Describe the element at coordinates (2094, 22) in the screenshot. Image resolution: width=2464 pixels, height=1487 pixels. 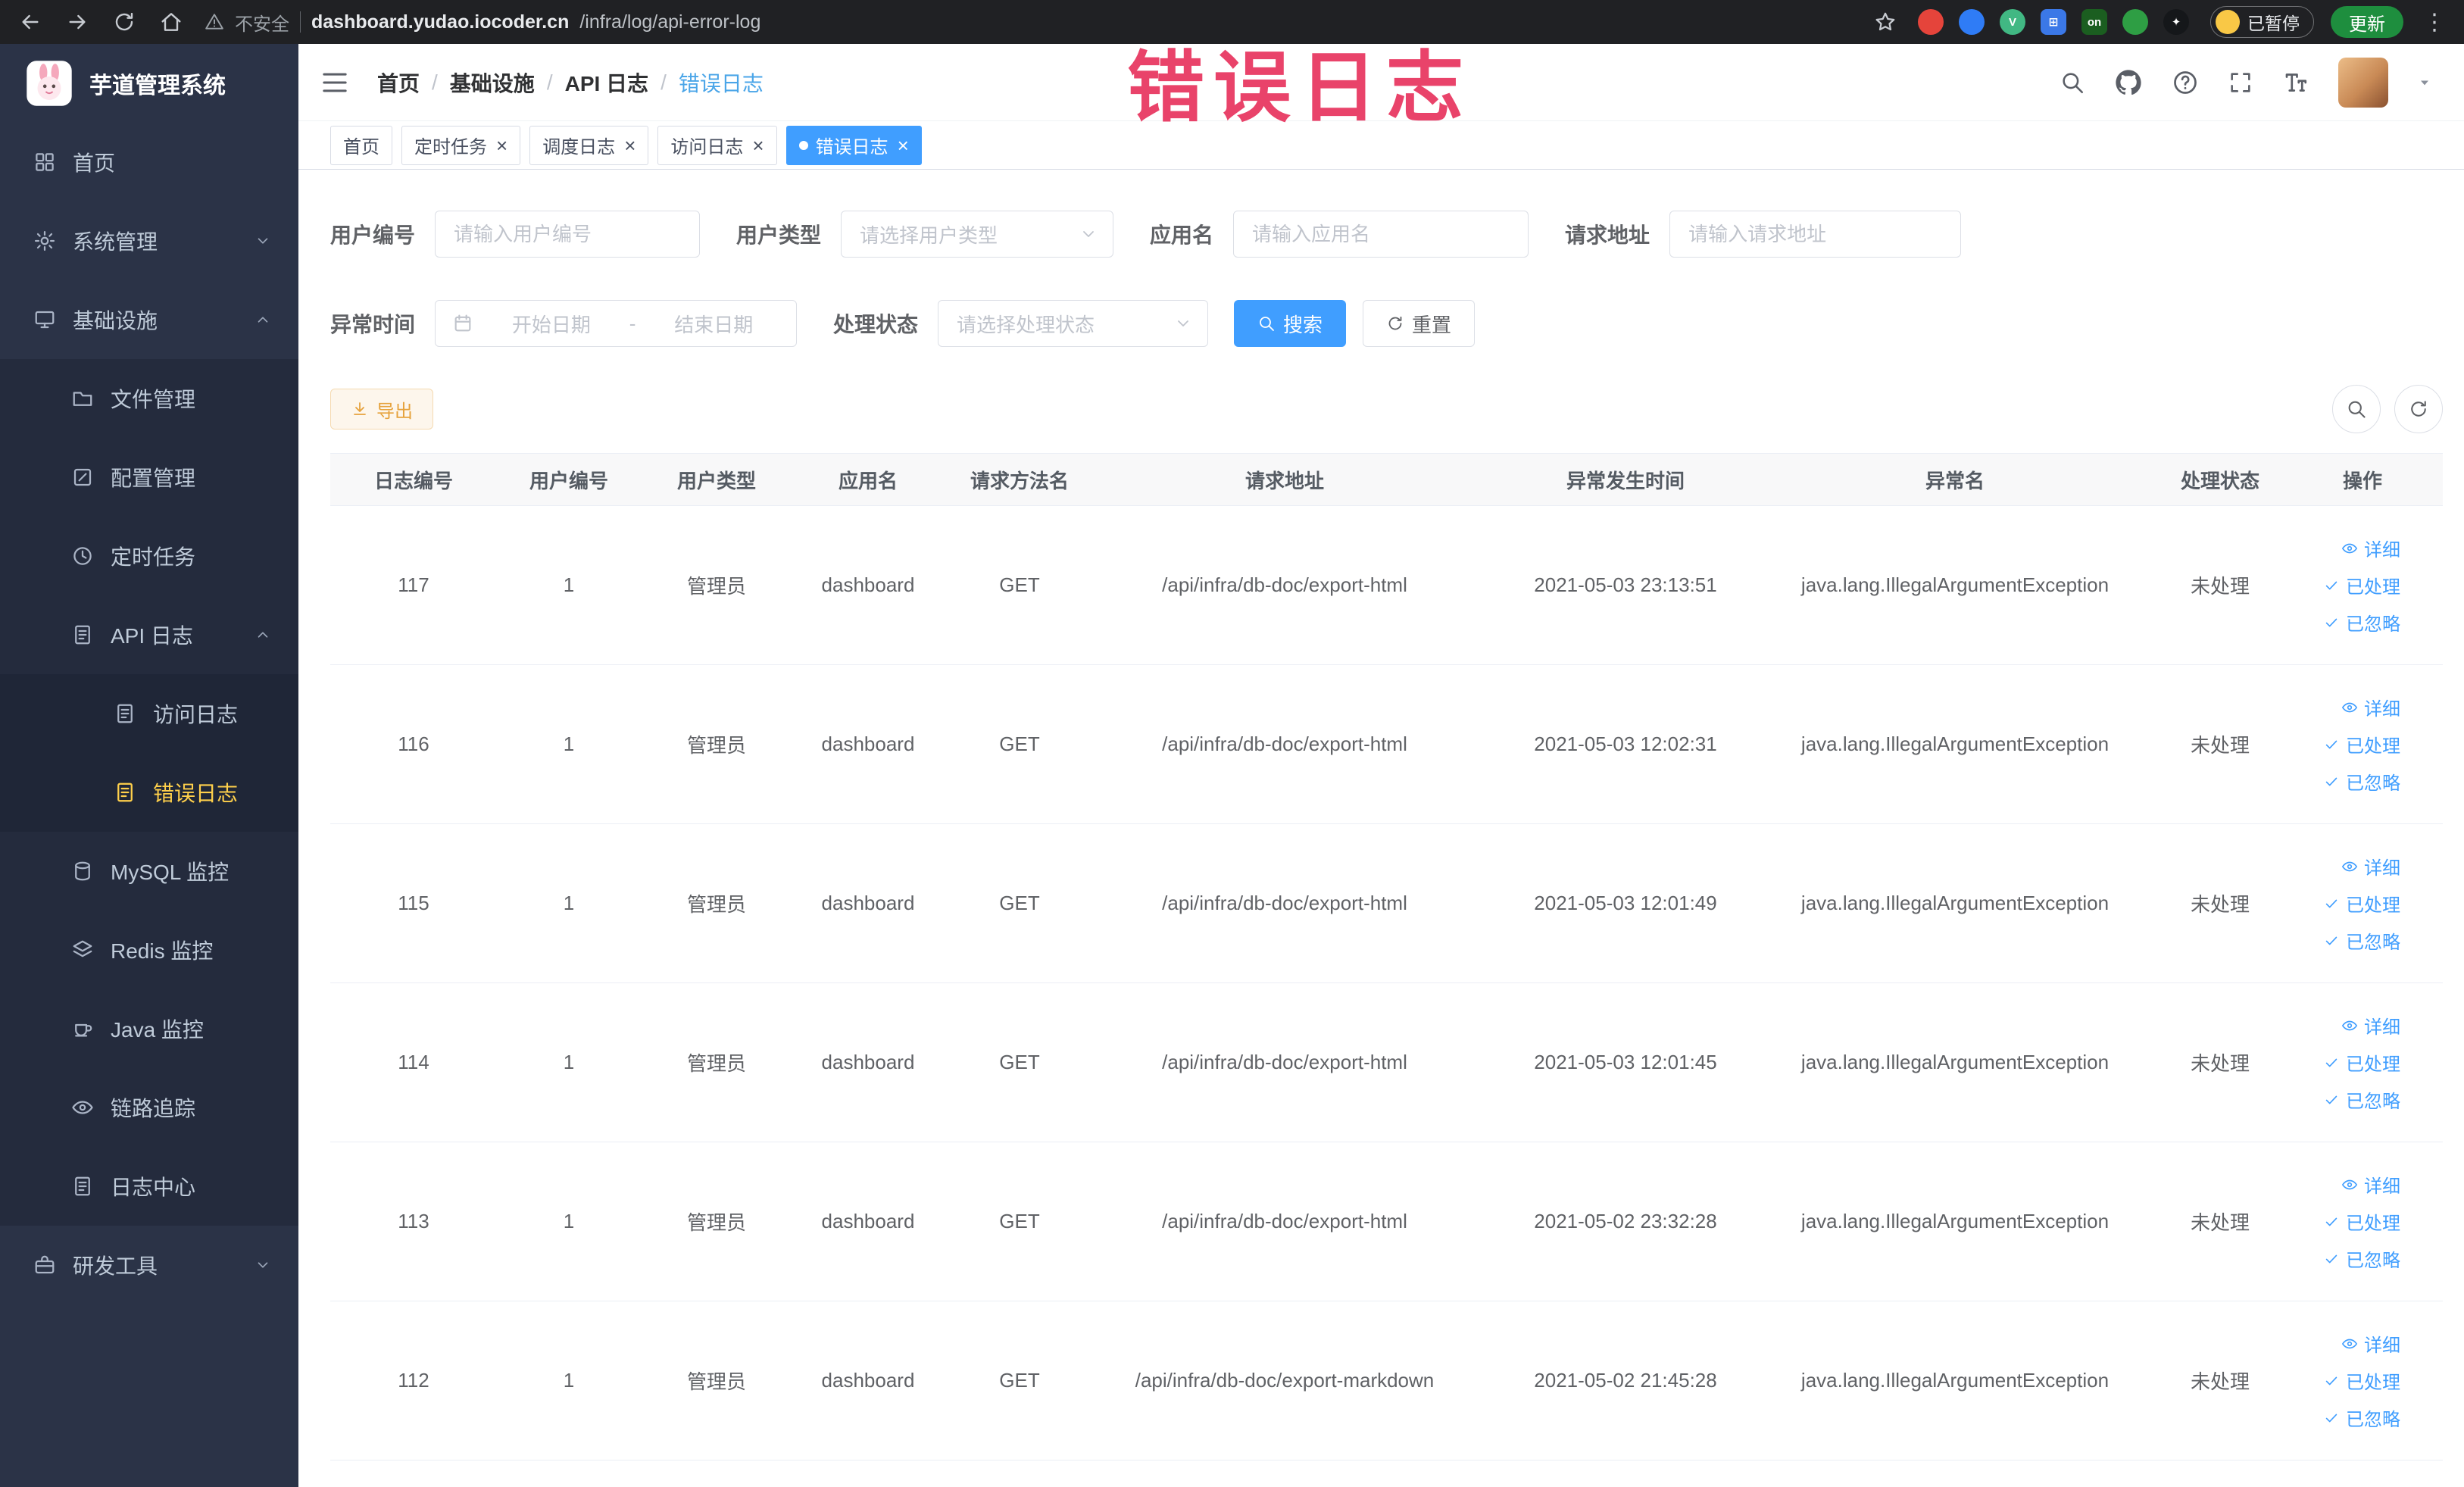
I see `switch-on-extension-icon: on` at that location.